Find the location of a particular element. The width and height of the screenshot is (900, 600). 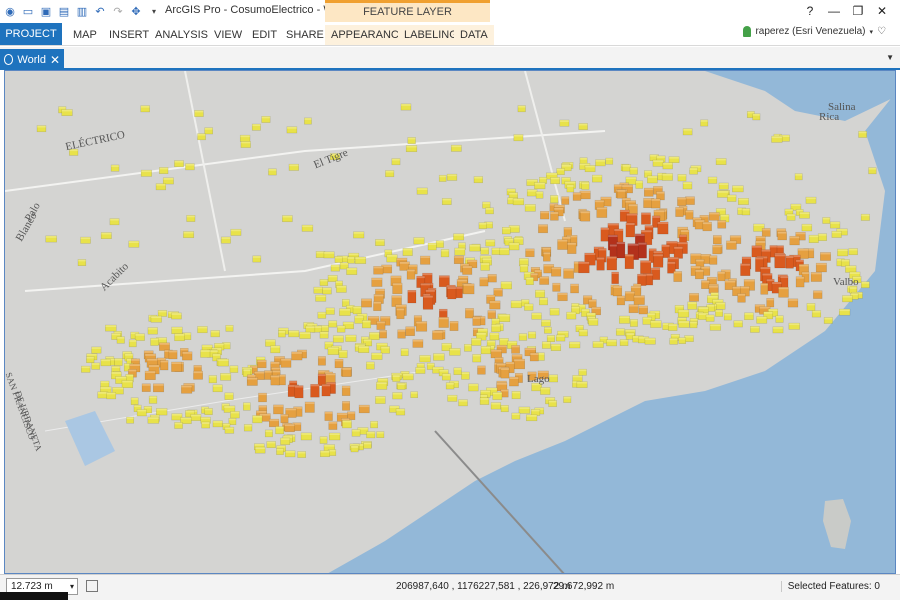

open-icon: ▣ is located at coordinates (46, 11).